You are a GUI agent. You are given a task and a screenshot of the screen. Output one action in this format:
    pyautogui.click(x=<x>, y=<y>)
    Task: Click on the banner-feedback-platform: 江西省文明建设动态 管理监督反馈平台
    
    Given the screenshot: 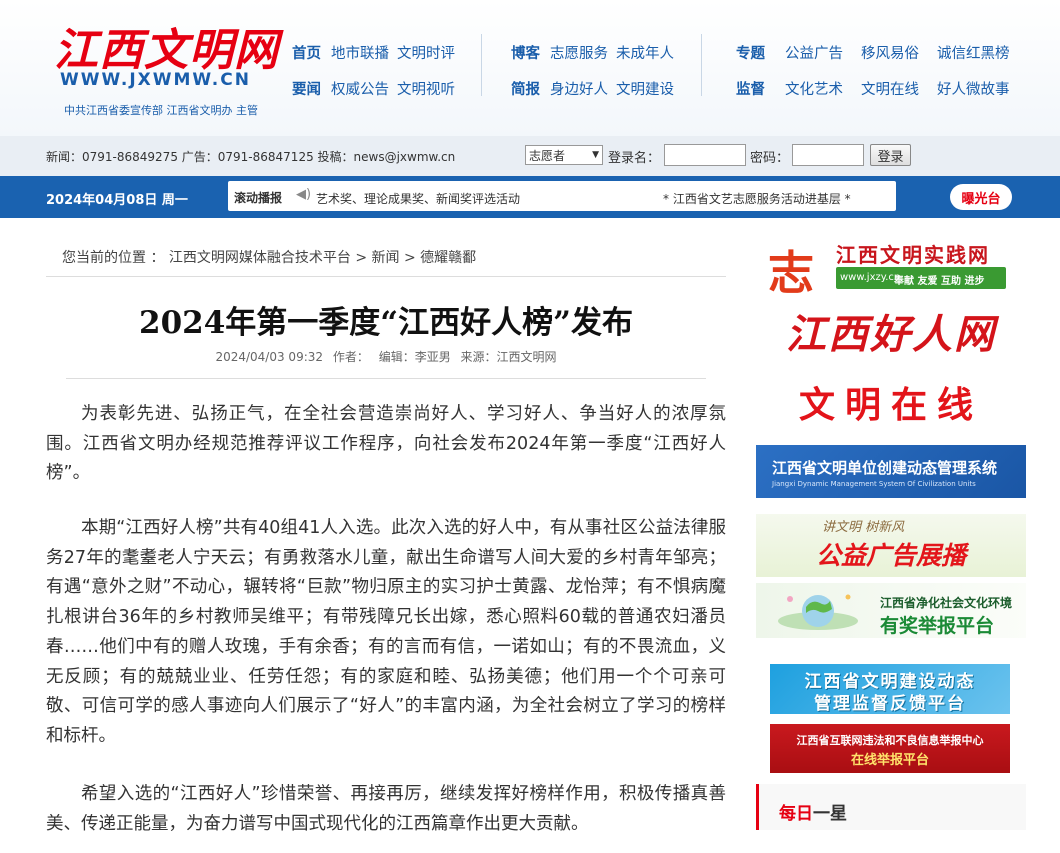 What is the action you would take?
    pyautogui.click(x=890, y=689)
    